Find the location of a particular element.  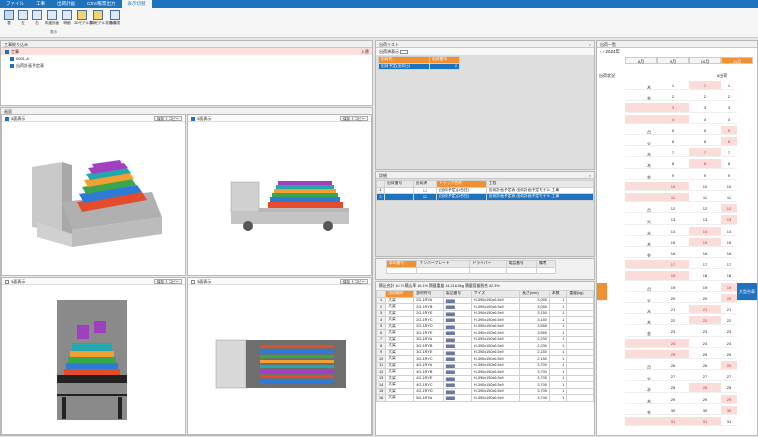

calendar-day: 24 is located at coordinates (673, 343).